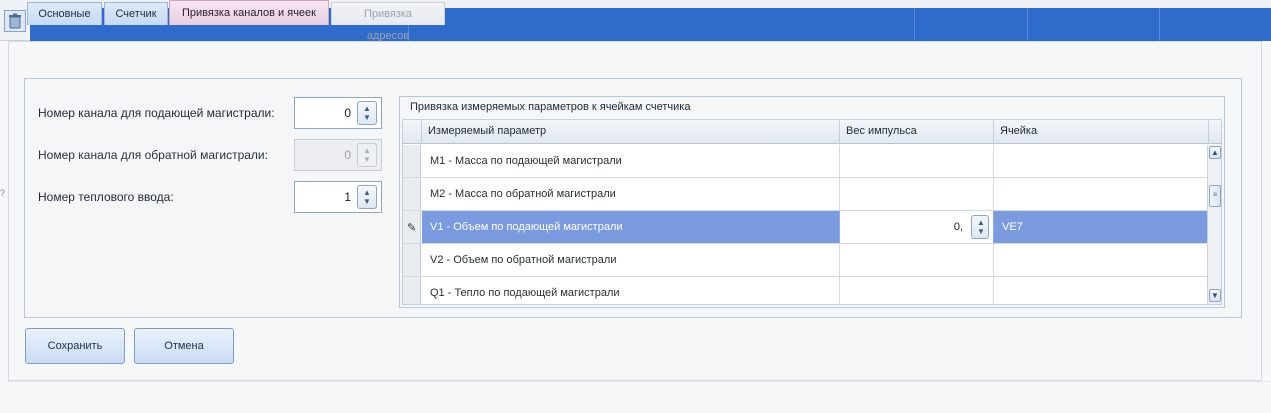  What do you see at coordinates (2, 193) in the screenshot?
I see `splitter-handle: ?` at bounding box center [2, 193].